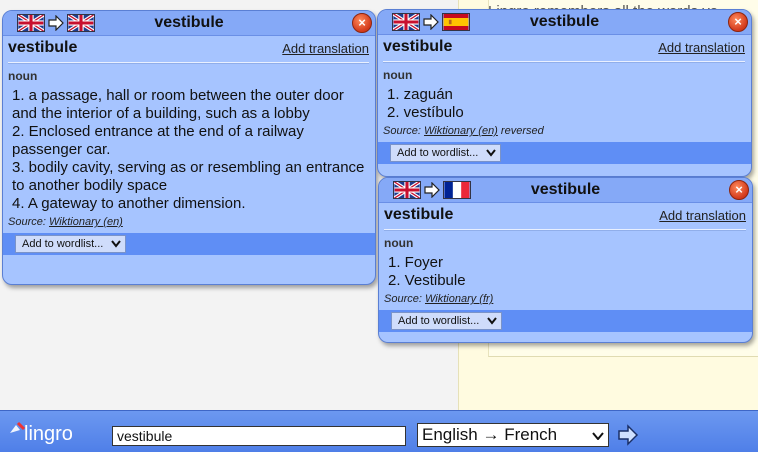 The image size is (758, 452). I want to click on lingro-toolbar: lingro English → French, so click(379, 431).